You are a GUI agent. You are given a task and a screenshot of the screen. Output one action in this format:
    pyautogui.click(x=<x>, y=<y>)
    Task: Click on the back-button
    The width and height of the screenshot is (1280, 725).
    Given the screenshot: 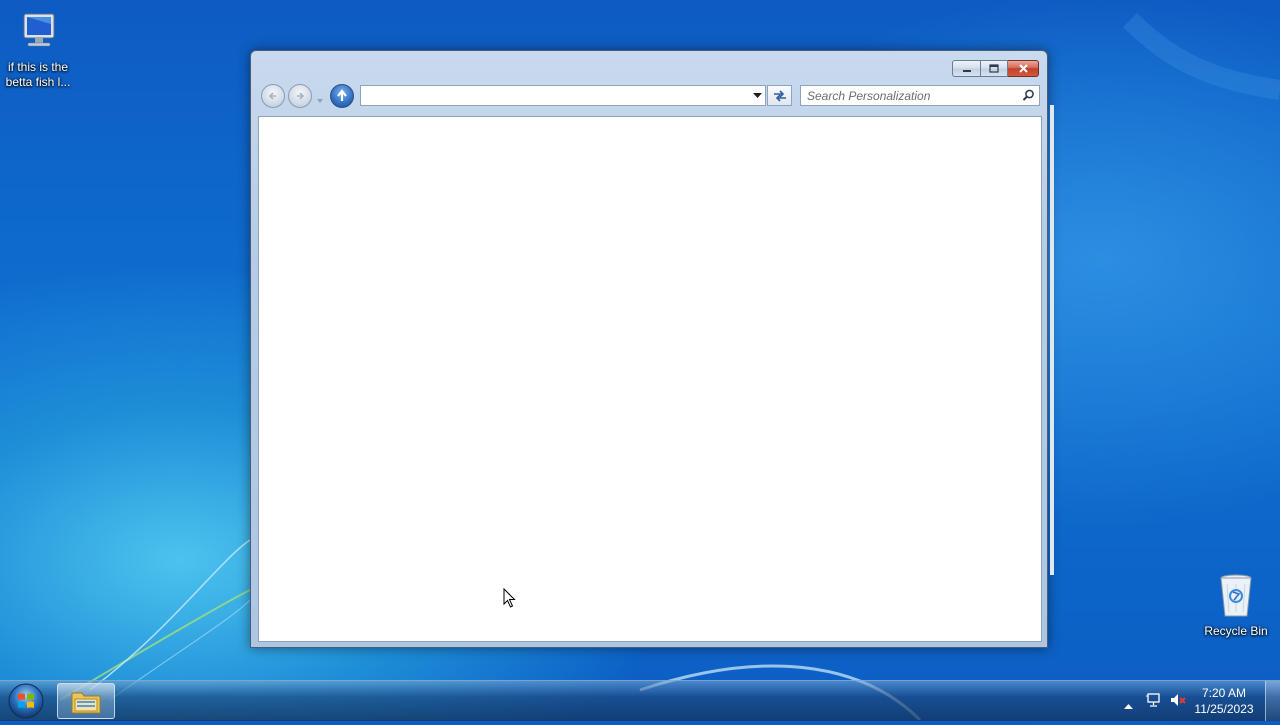 What is the action you would take?
    pyautogui.click(x=273, y=96)
    